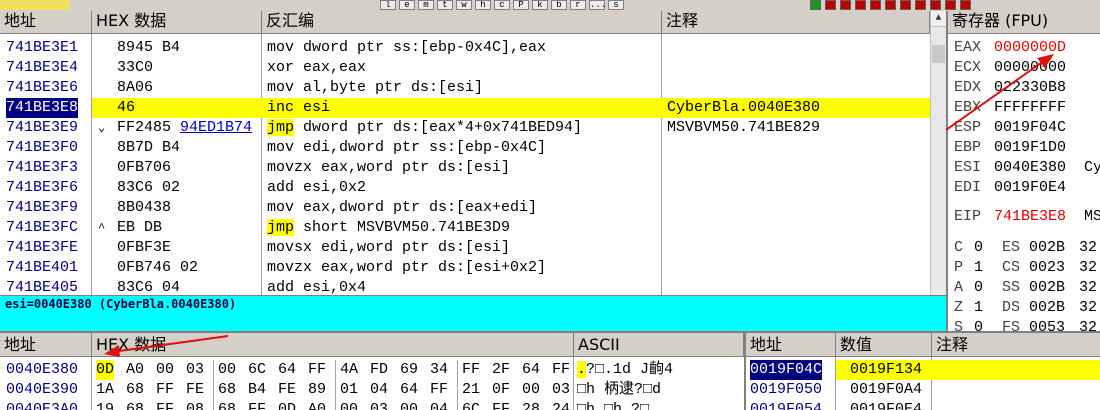 Image resolution: width=1100 pixels, height=410 pixels. Describe the element at coordinates (166, 346) in the screenshot. I see `arrow-to-dump-byte-icon` at that location.